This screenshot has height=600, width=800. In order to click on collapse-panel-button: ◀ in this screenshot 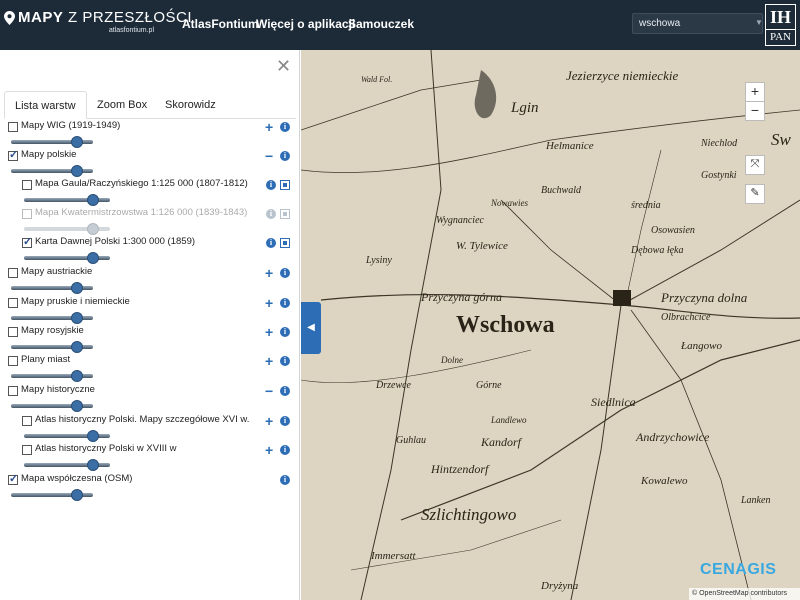, I will do `click(311, 328)`.